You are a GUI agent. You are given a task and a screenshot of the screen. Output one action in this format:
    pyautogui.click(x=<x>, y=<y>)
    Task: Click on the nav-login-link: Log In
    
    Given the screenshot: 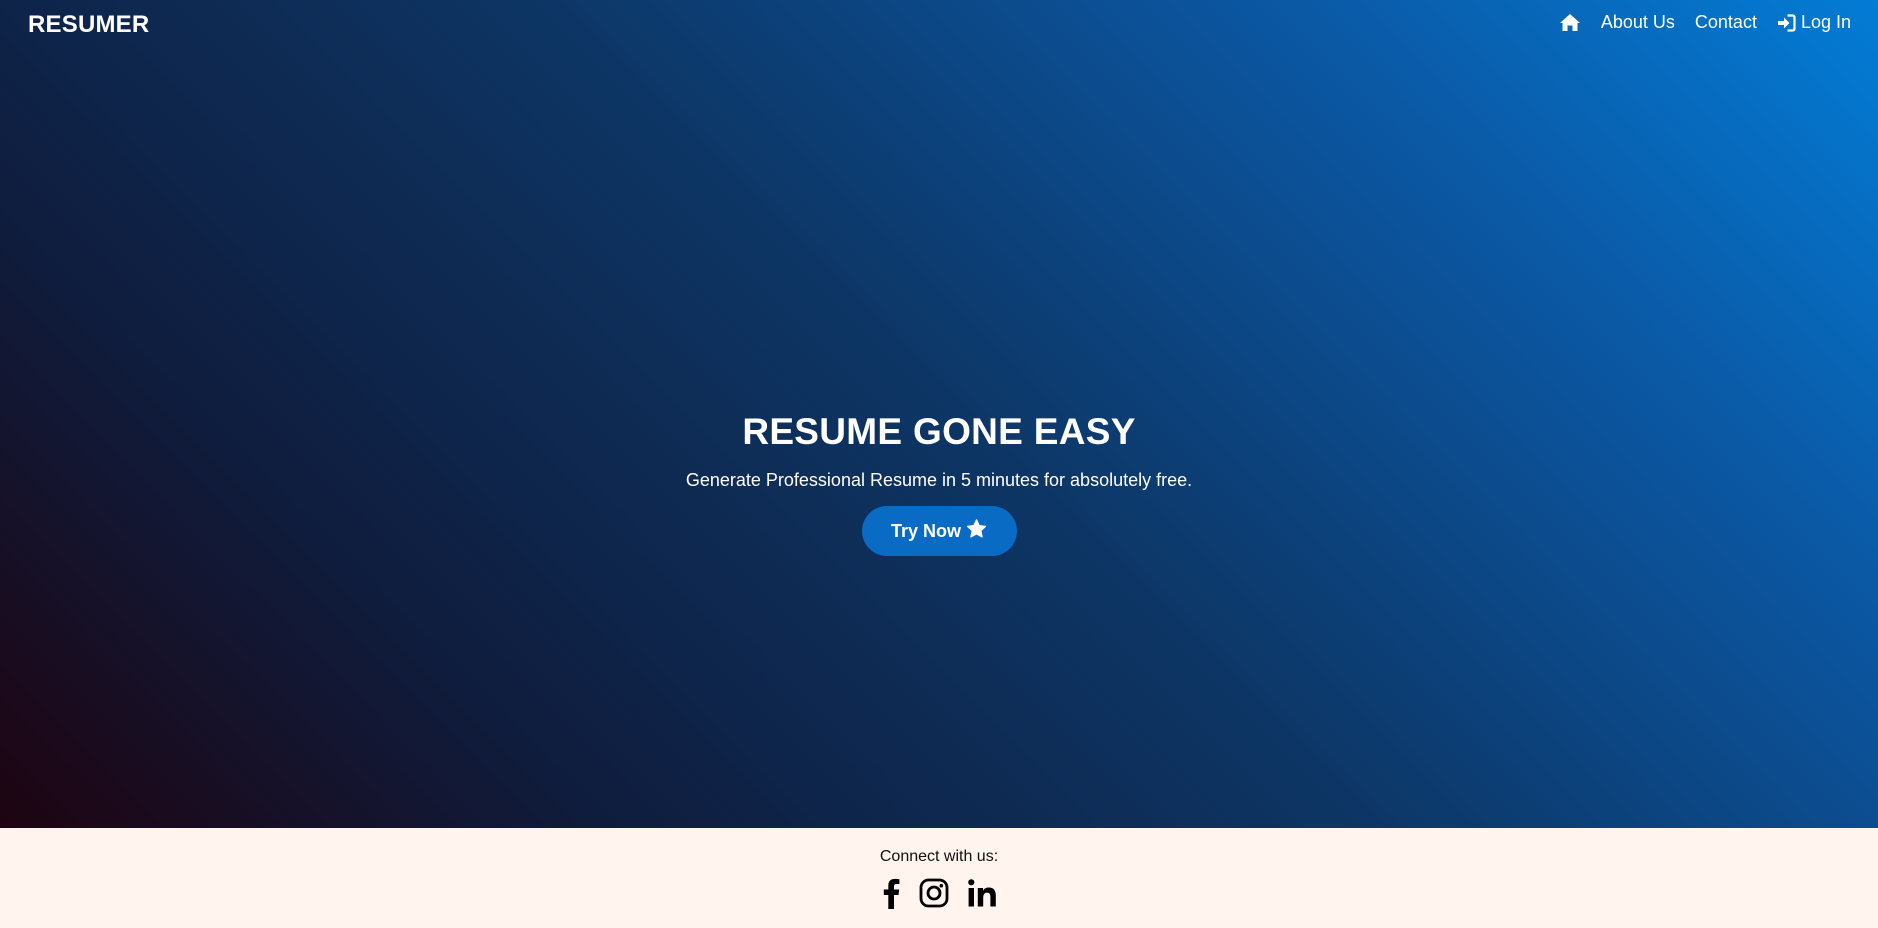 What is the action you would take?
    pyautogui.click(x=1814, y=22)
    